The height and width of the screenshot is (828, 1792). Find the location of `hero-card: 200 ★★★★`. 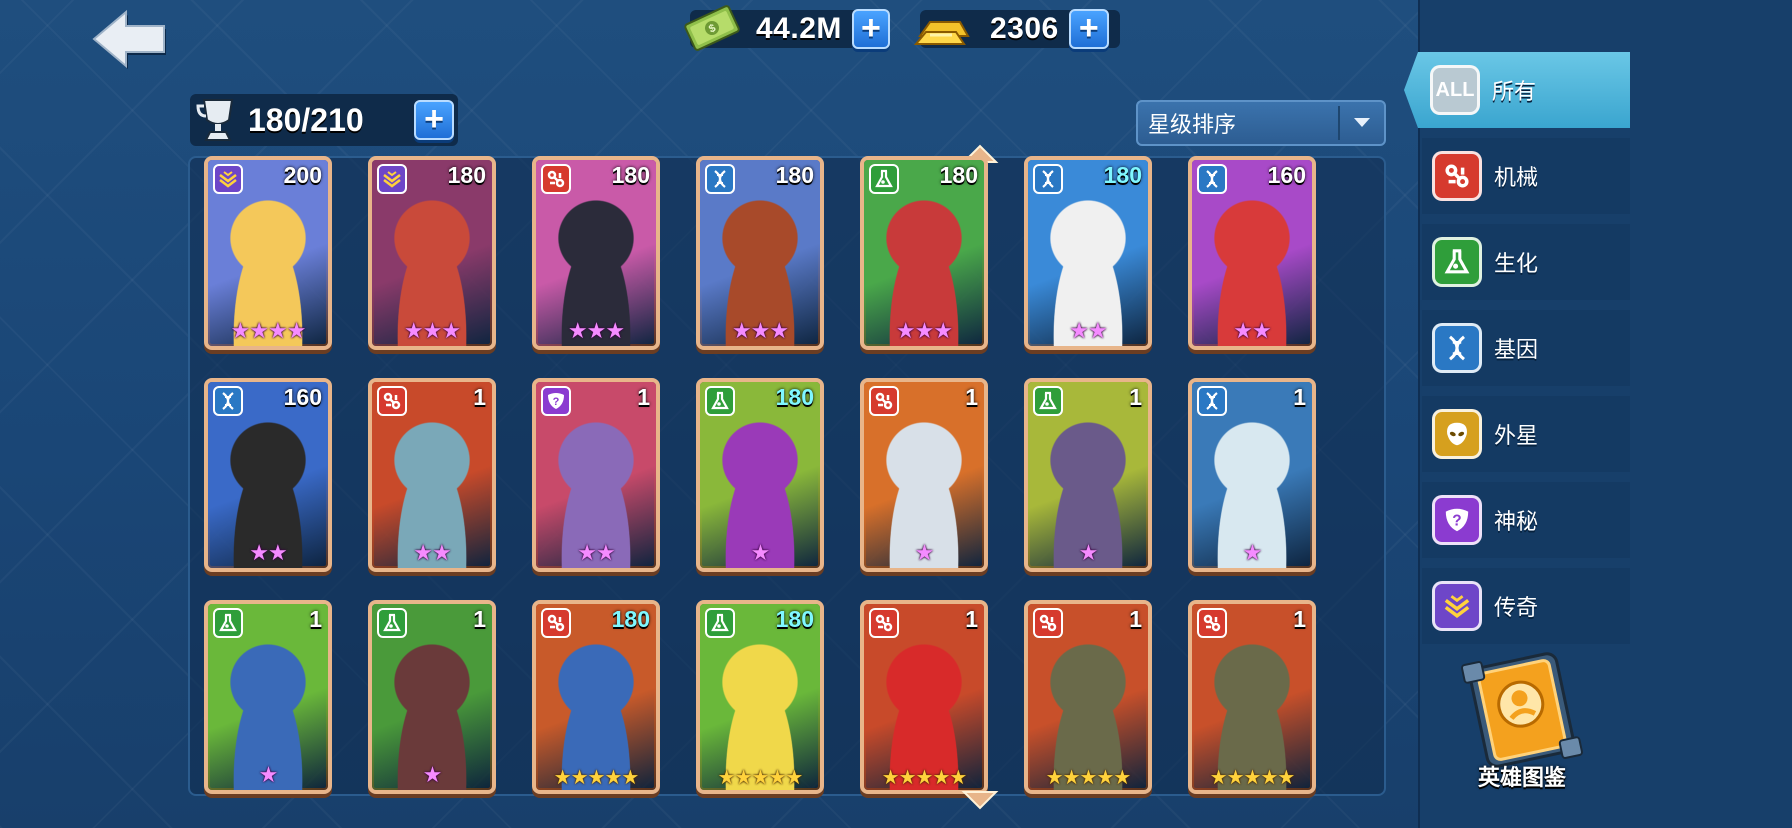

hero-card: 200 ★★★★ is located at coordinates (268, 253).